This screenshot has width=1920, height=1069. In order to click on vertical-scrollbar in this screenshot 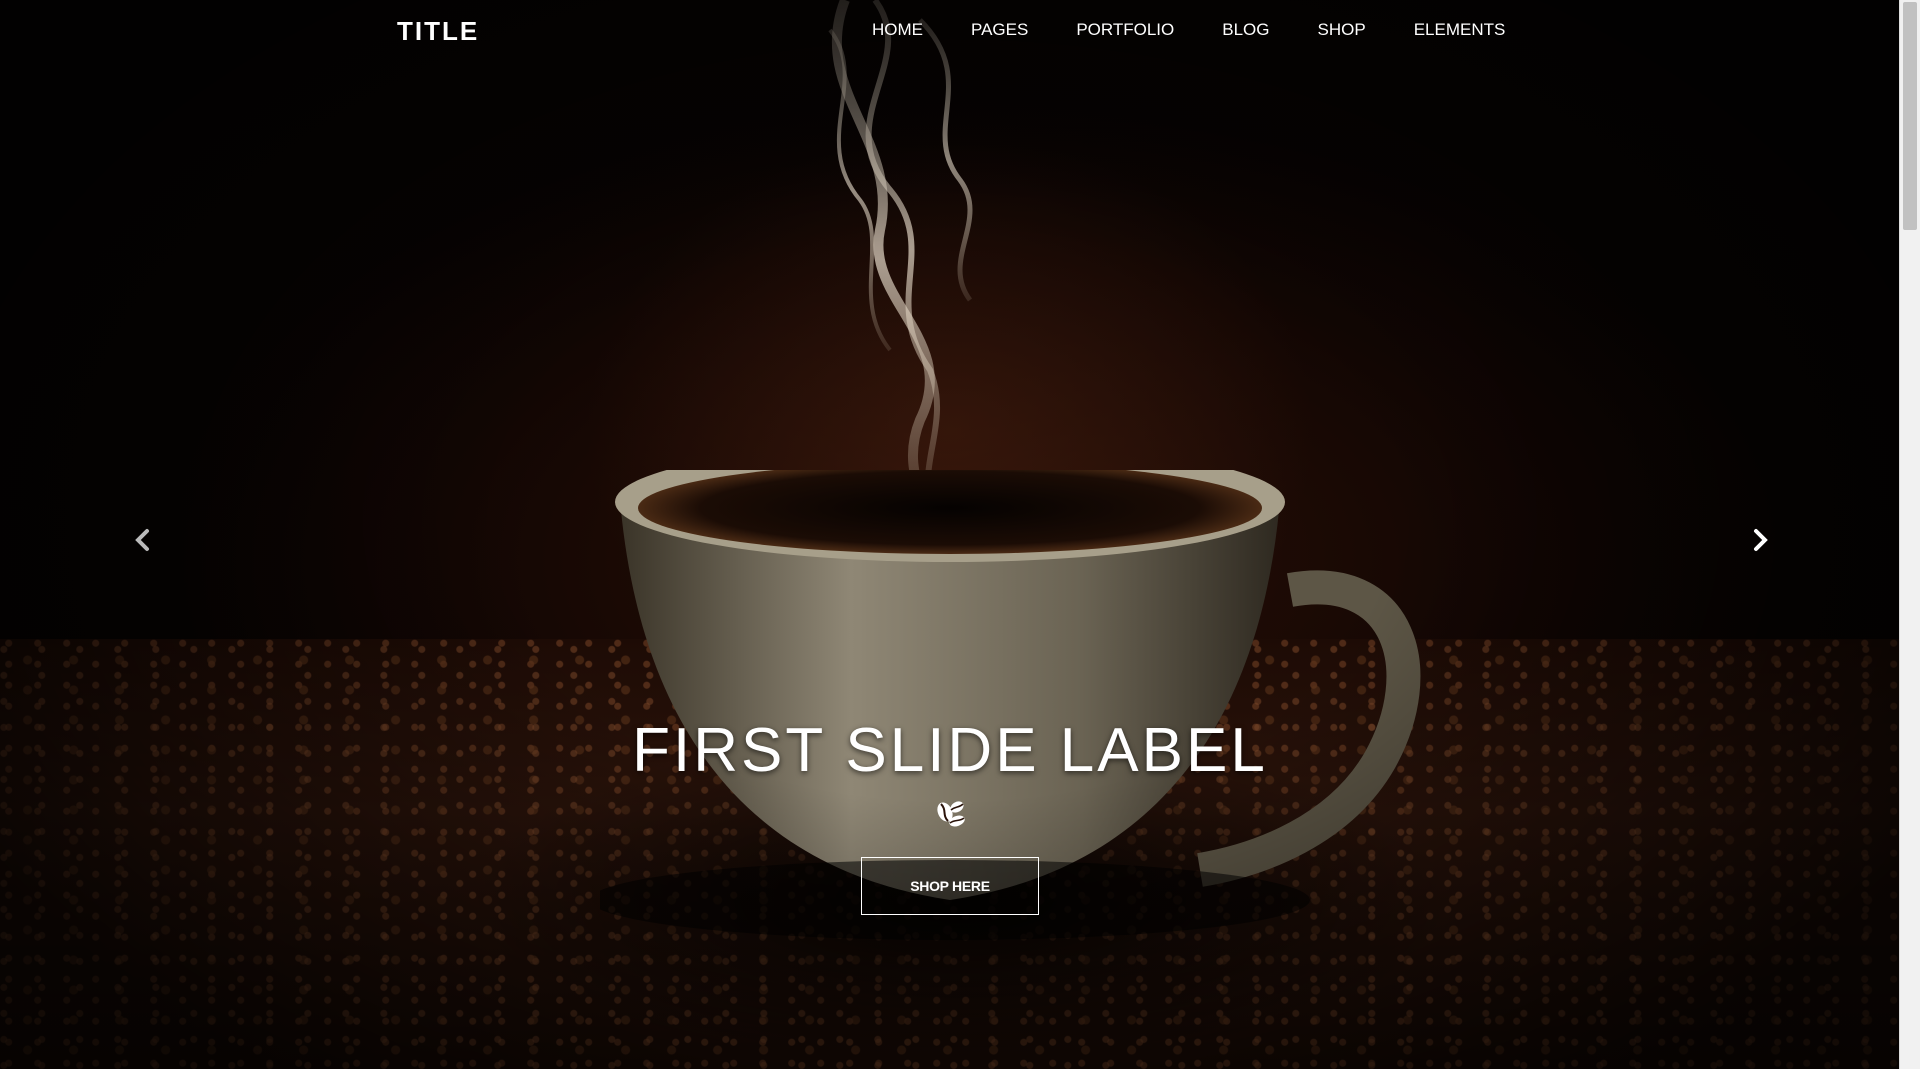, I will do `click(1909, 534)`.